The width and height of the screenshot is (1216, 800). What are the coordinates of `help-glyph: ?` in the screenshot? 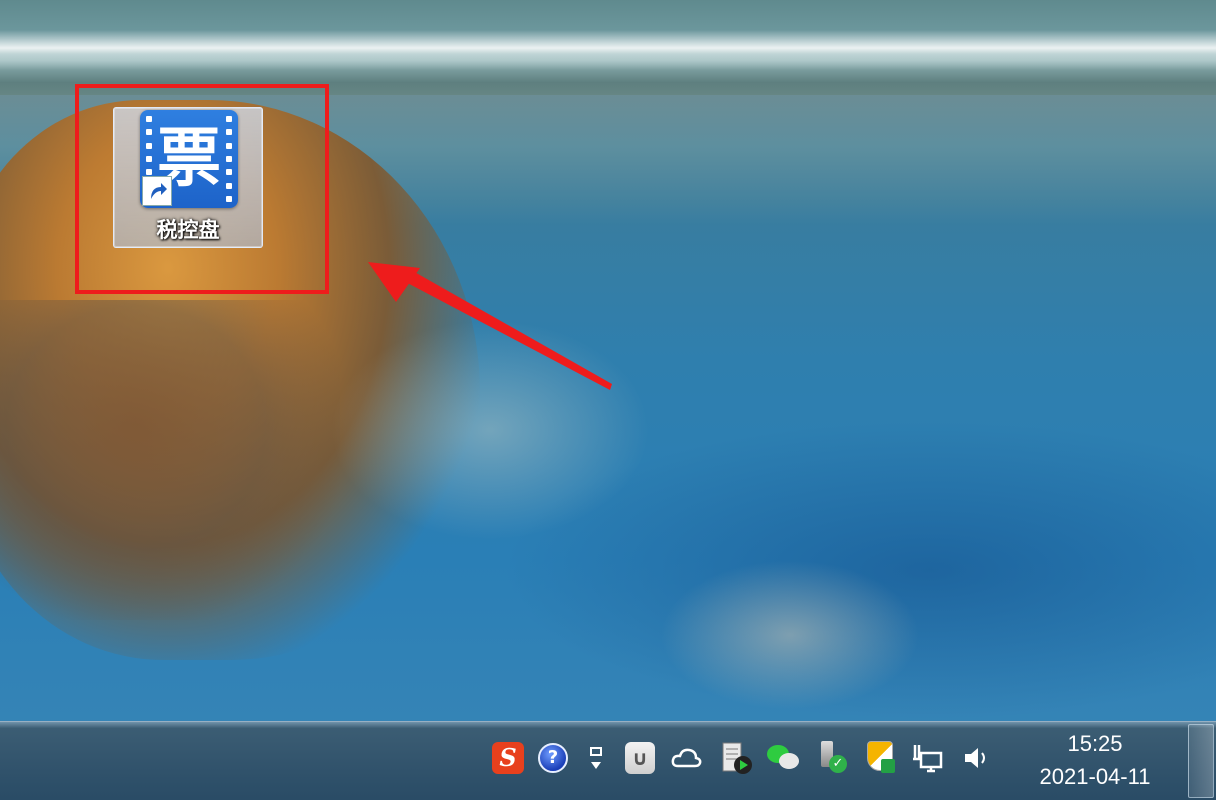 It's located at (553, 758).